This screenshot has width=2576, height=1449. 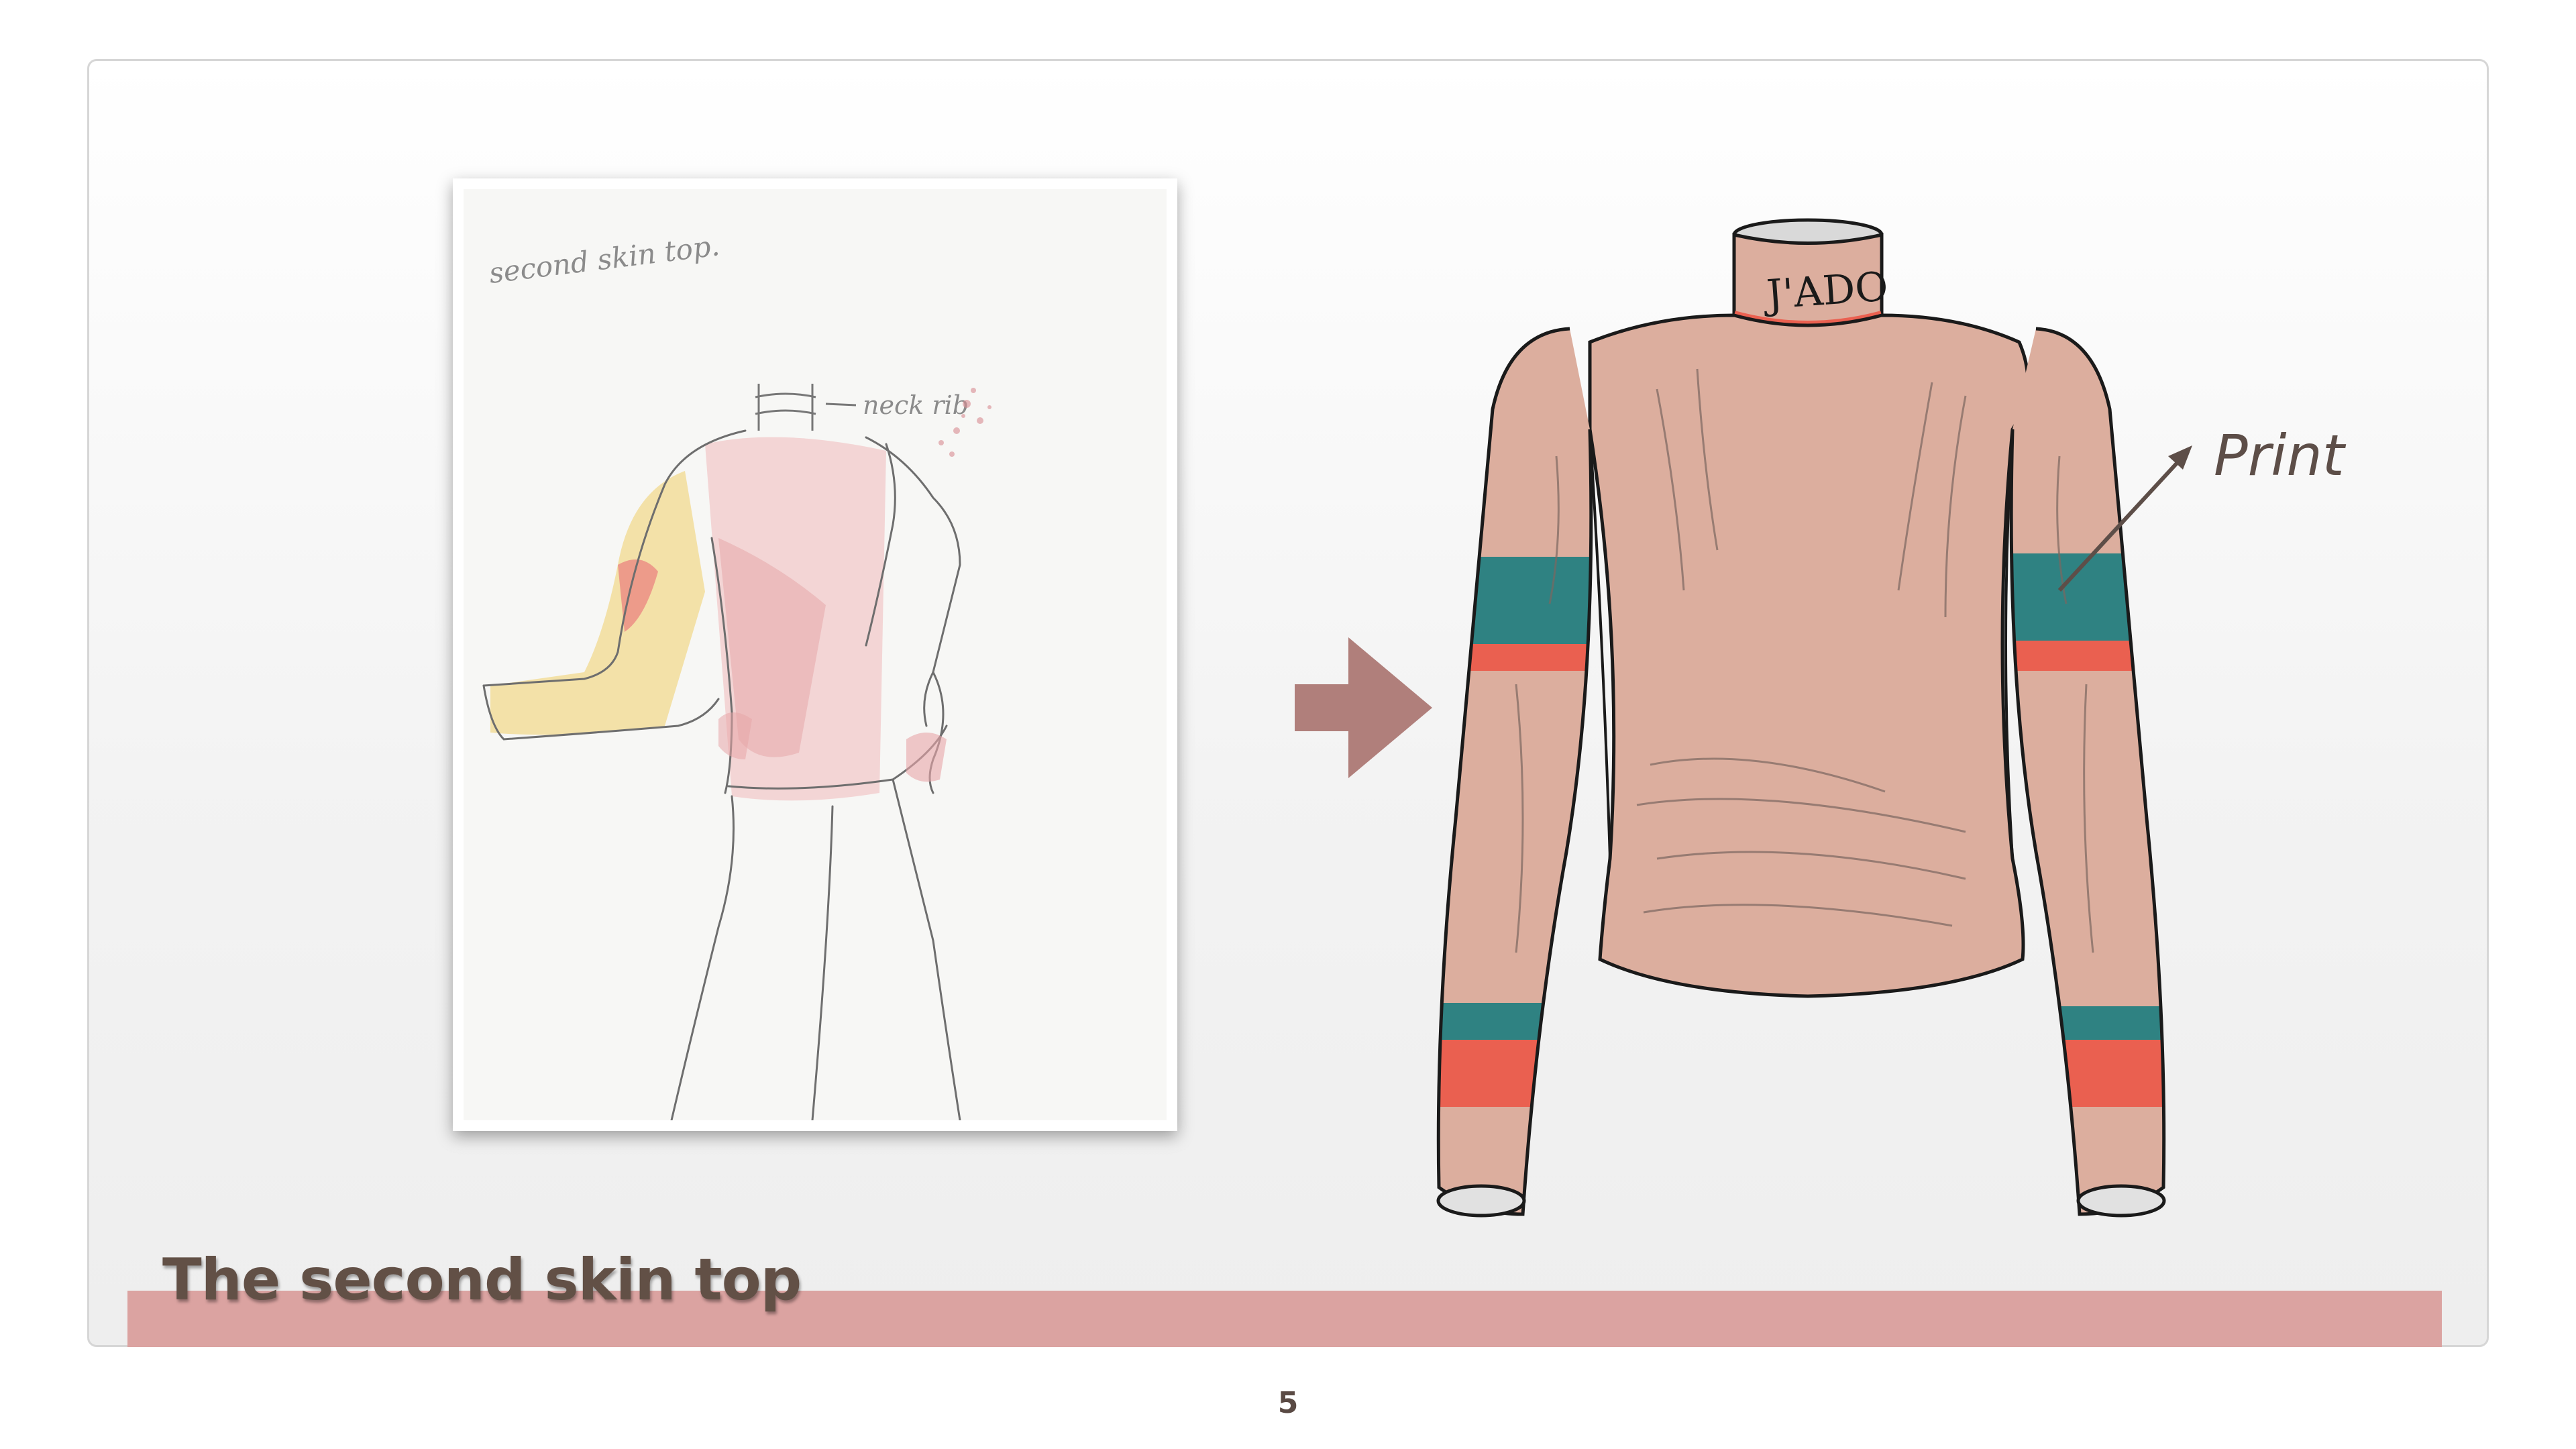 I want to click on right-arrow-icon, so click(x=1363, y=707).